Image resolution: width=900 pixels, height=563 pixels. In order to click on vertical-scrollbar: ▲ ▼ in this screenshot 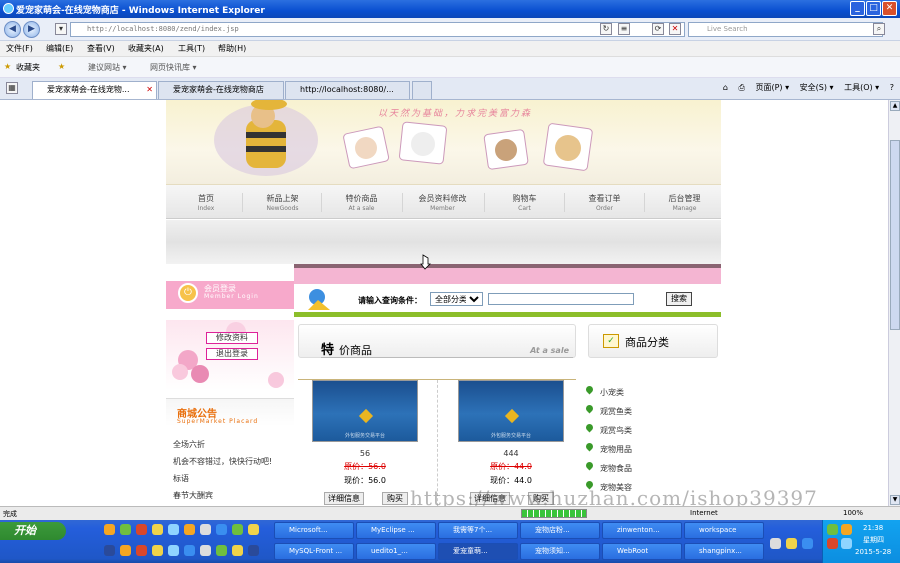, I will do `click(894, 303)`.